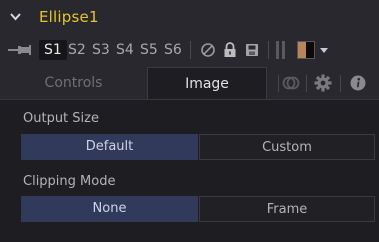 The image size is (379, 242). I want to click on output-size-label: Output Size, so click(61, 118).